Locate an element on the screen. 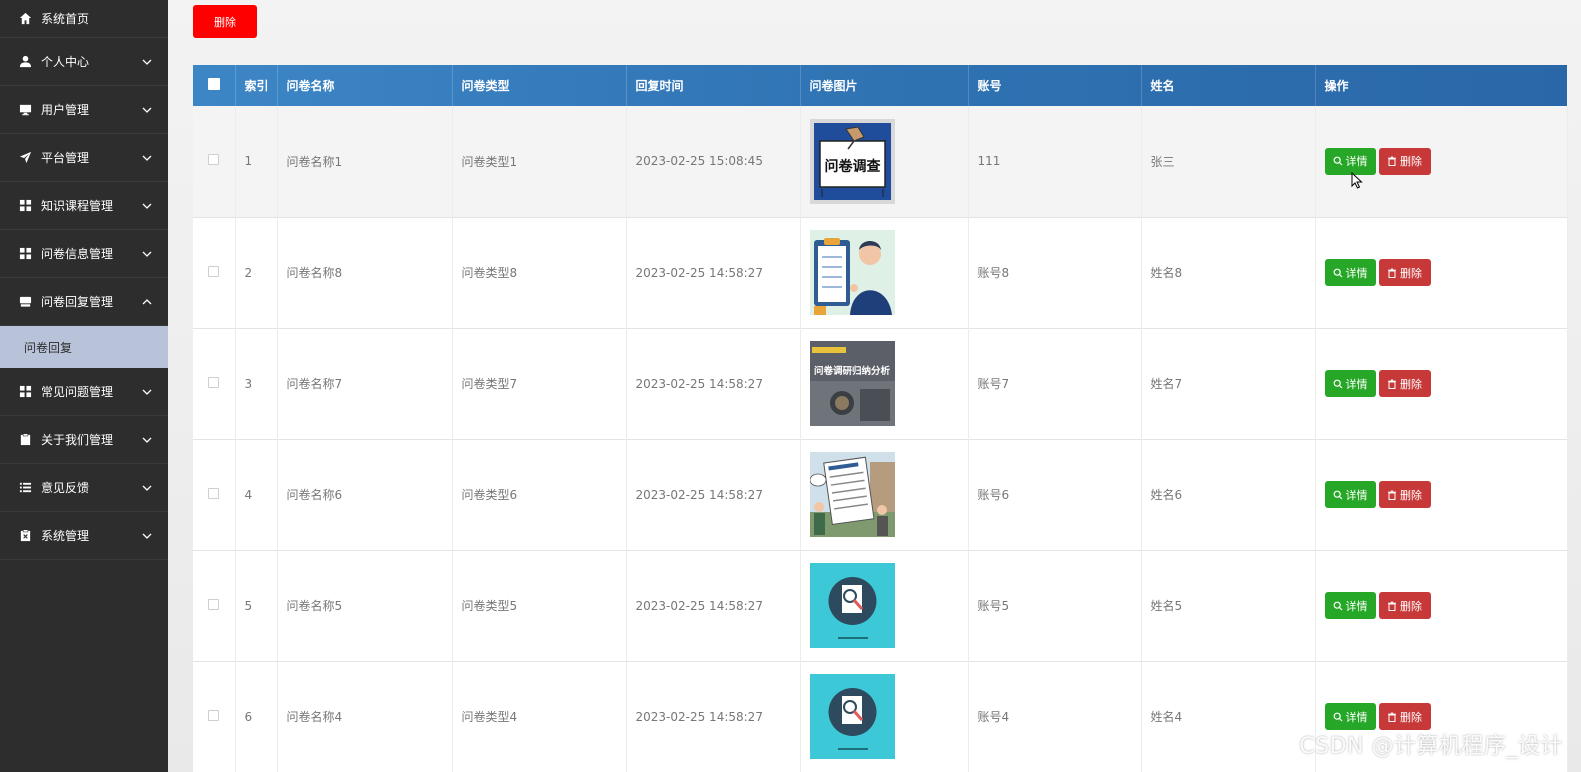  sidebar-item-platform-management: 平台管理 is located at coordinates (84, 158).